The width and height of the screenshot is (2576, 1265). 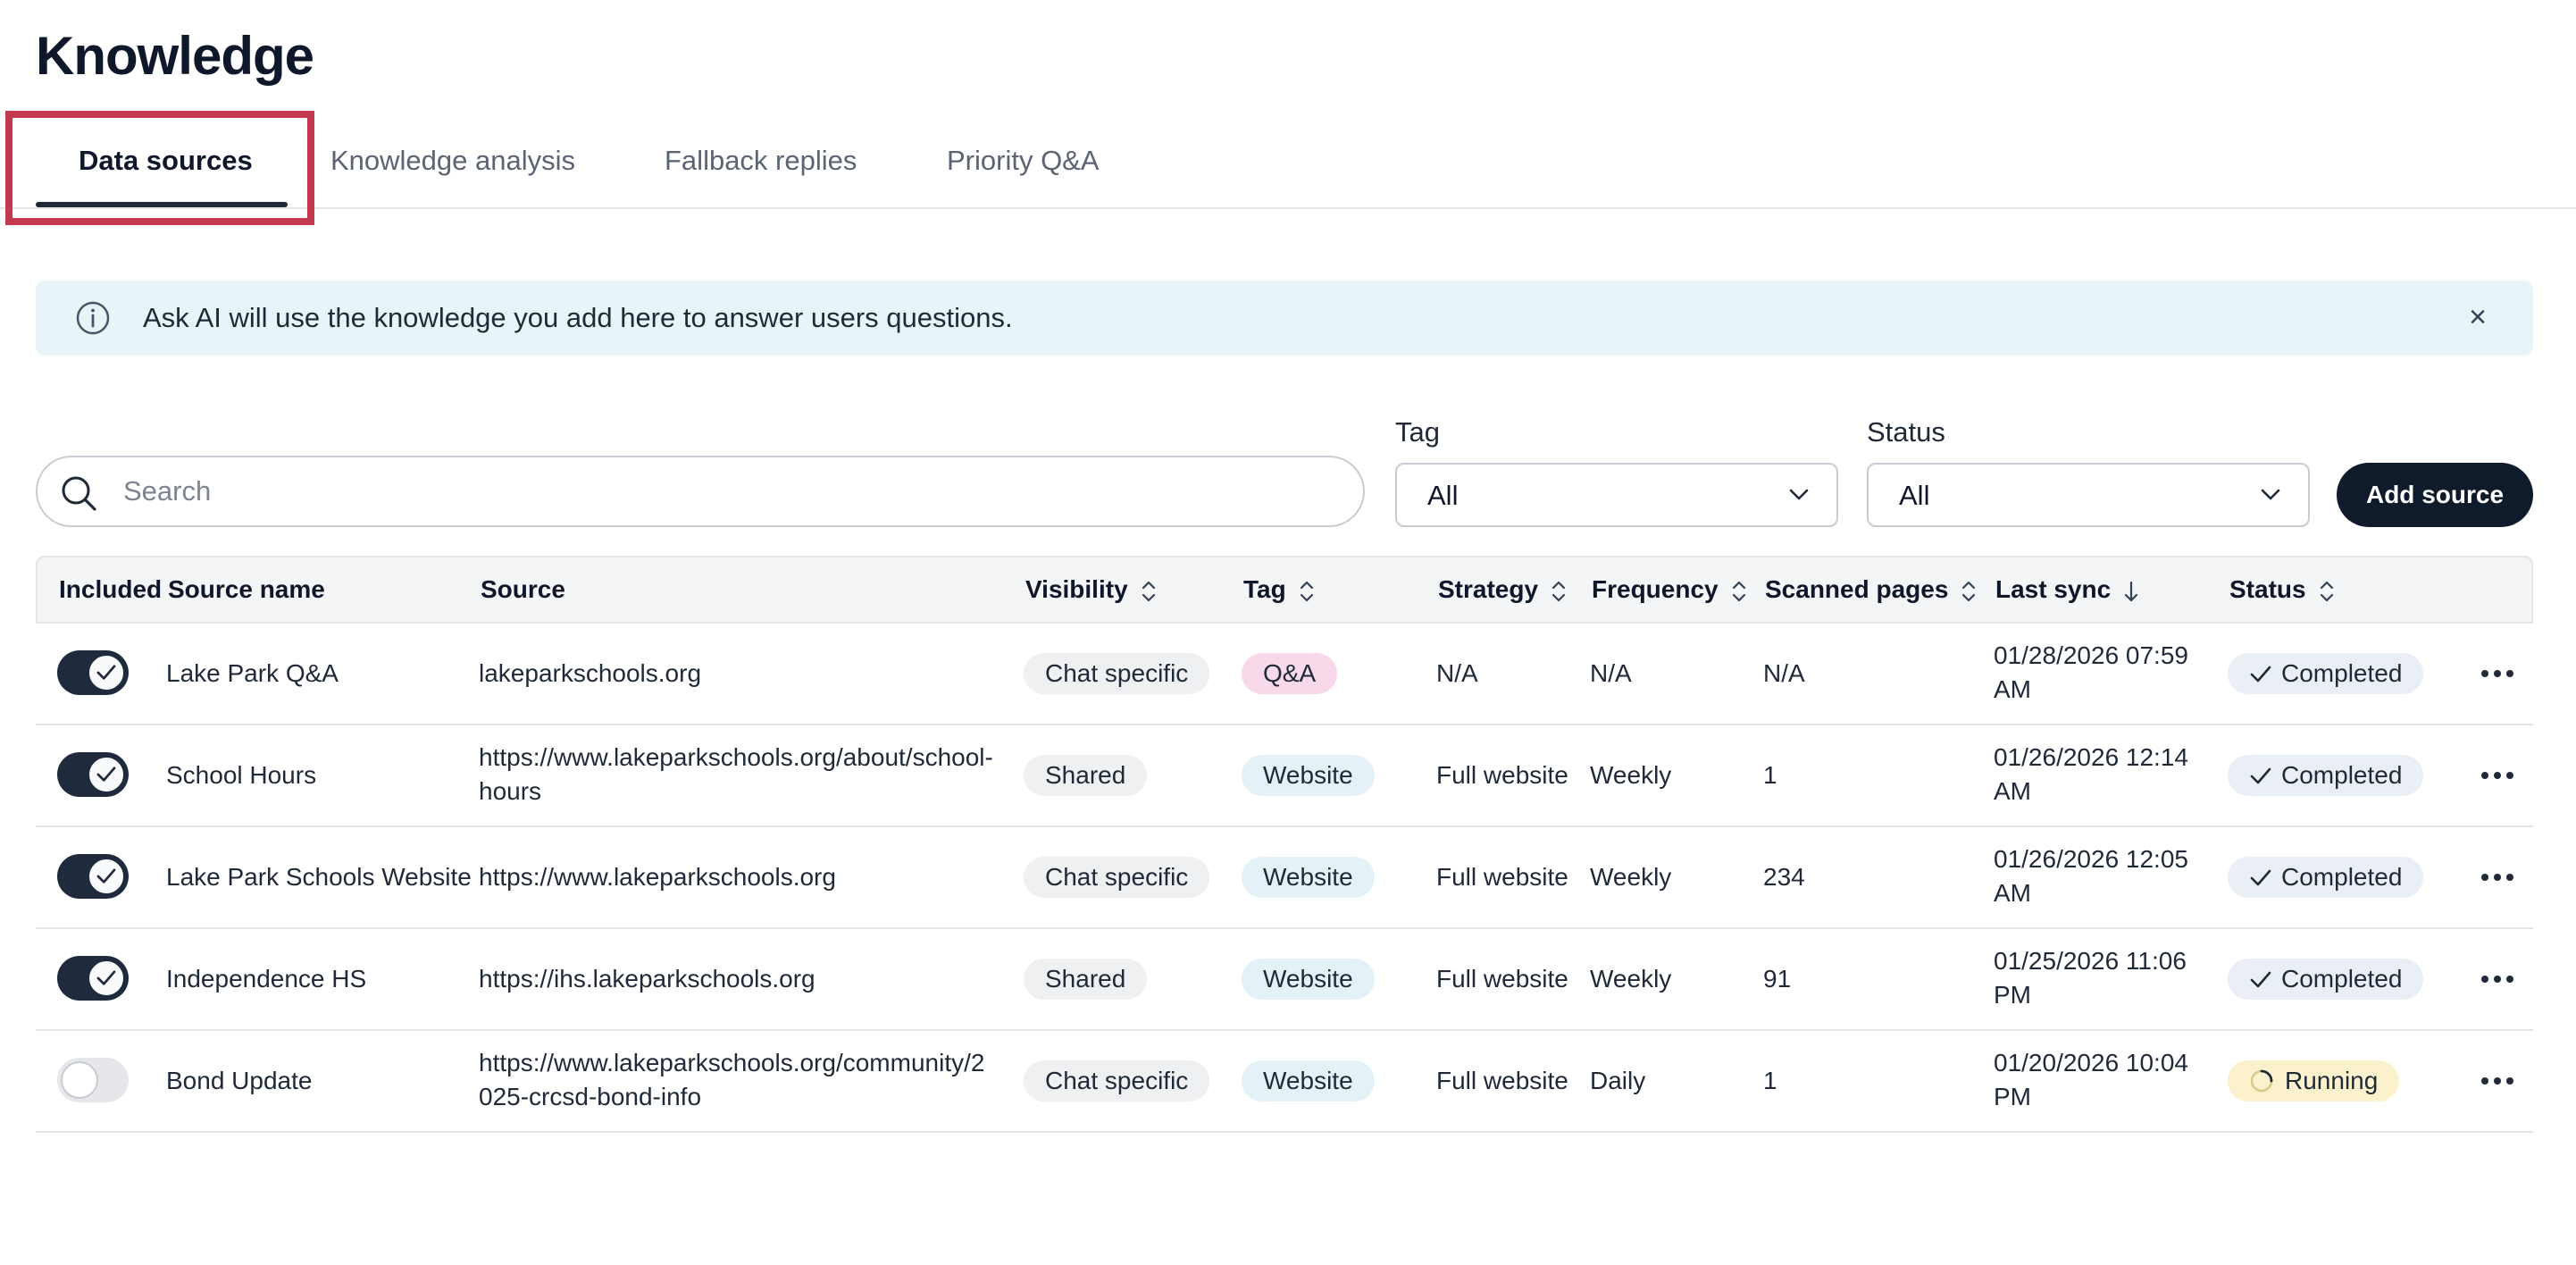 What do you see at coordinates (2091, 655) in the screenshot?
I see `last-sync-line: 01/28/2026 07:59` at bounding box center [2091, 655].